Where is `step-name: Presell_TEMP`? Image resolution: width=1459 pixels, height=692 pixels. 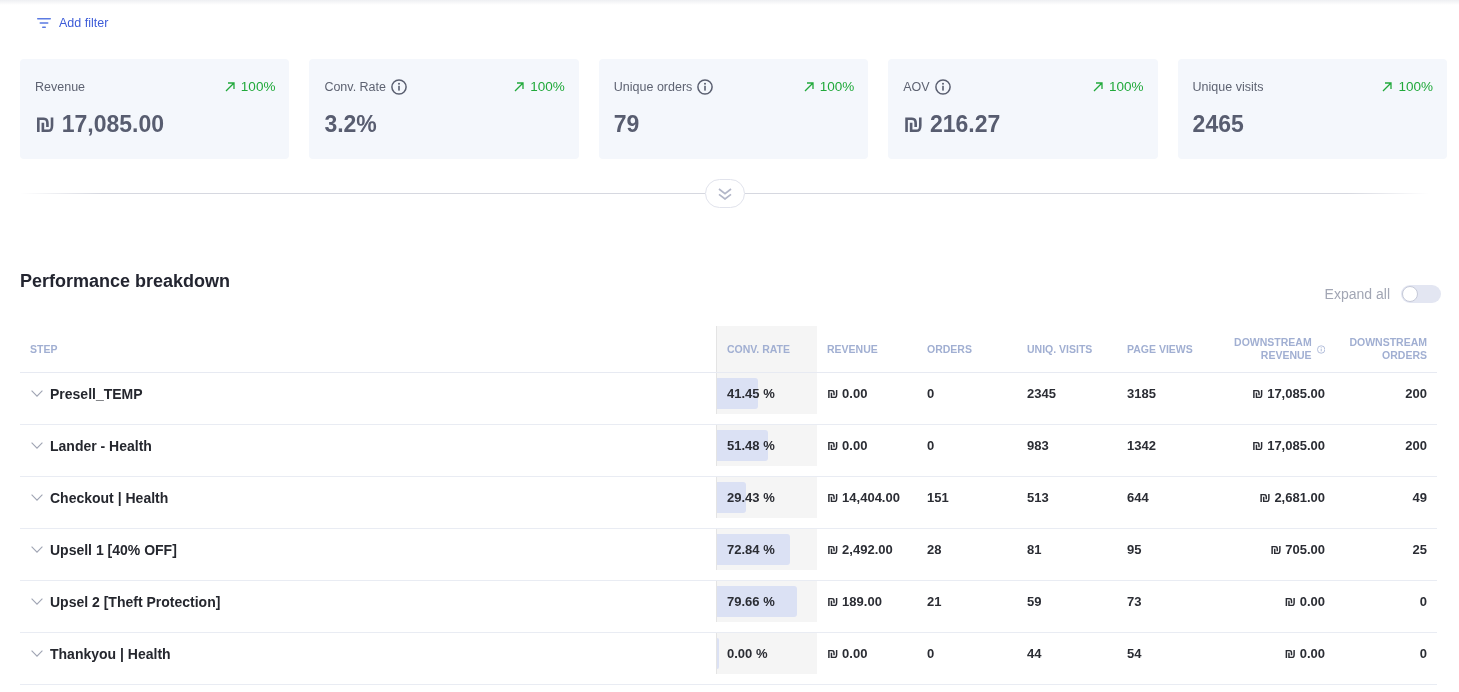
step-name: Presell_TEMP is located at coordinates (96, 393).